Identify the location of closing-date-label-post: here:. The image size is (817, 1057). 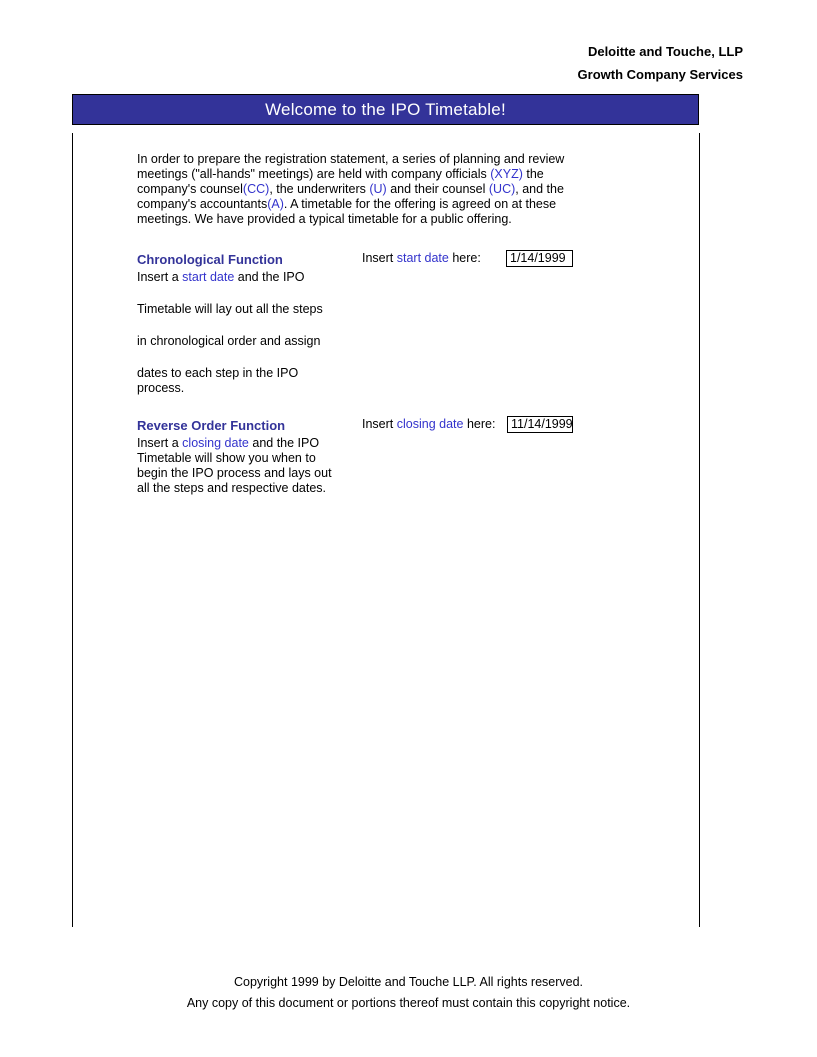
(479, 424).